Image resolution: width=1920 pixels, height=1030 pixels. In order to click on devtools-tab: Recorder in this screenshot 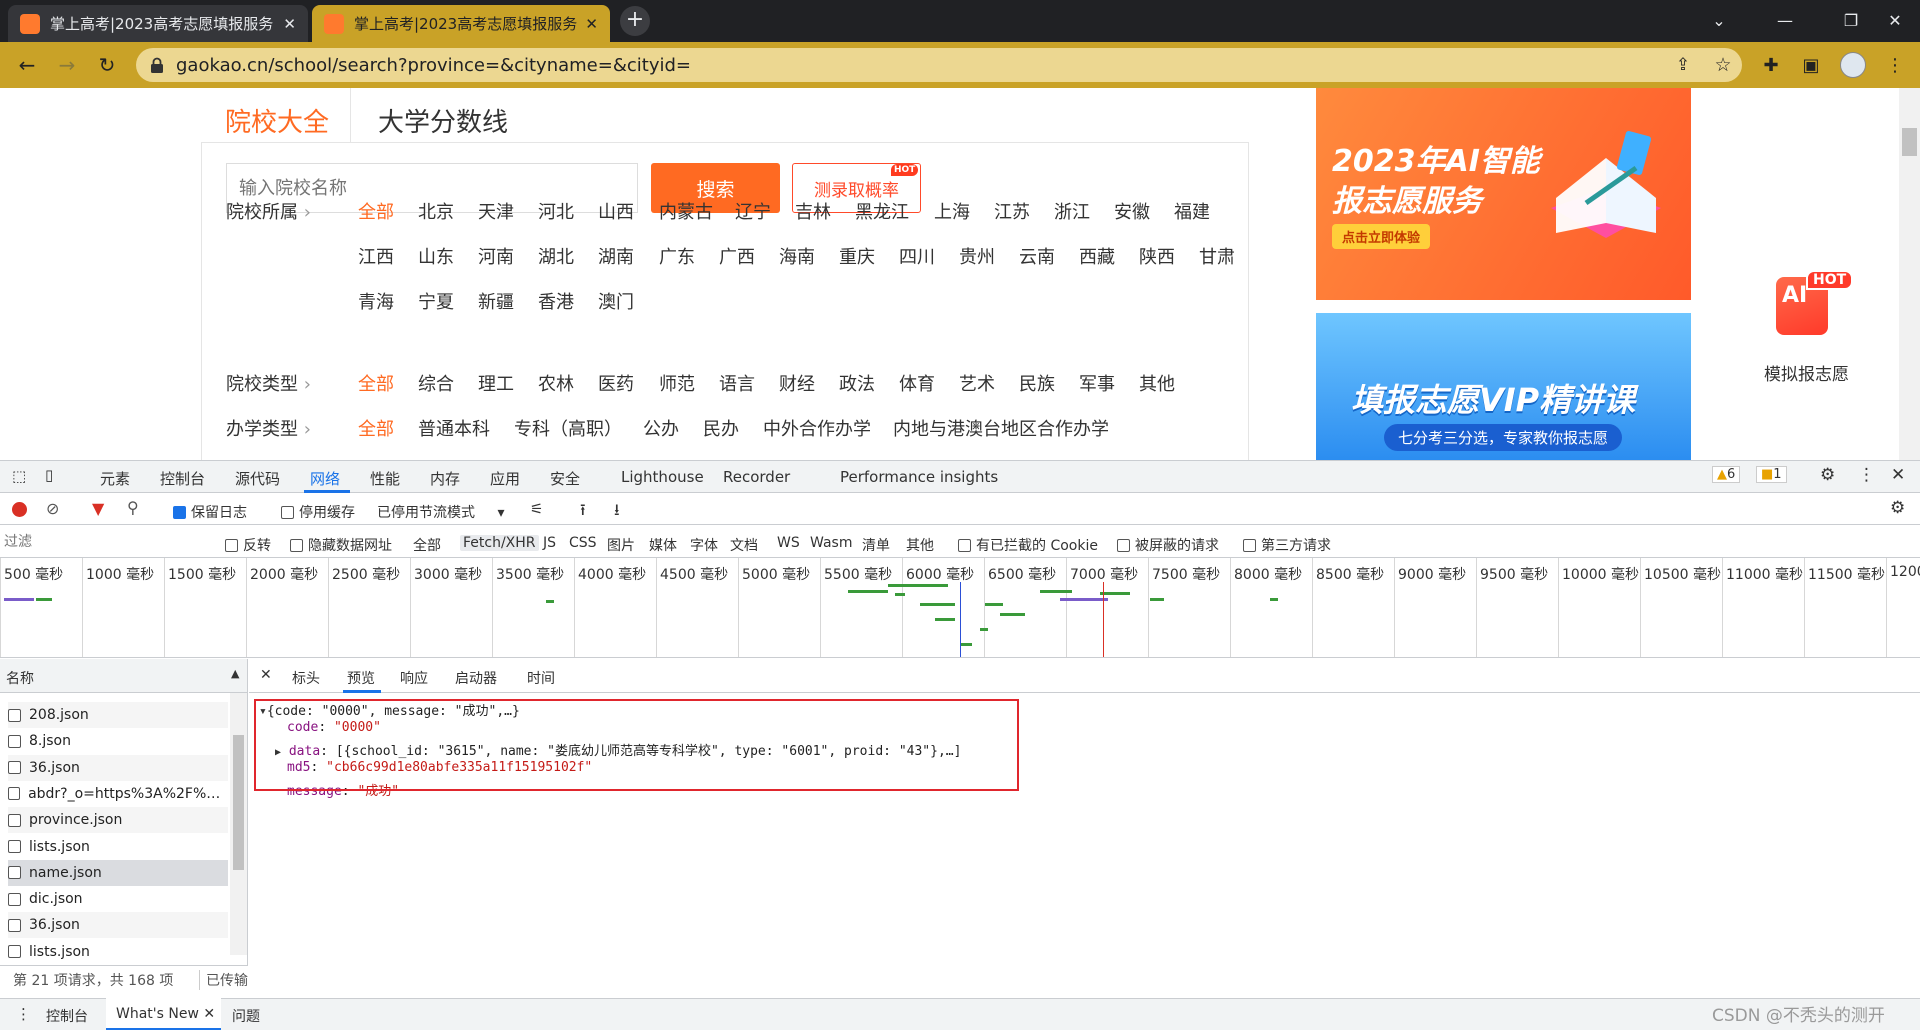, I will do `click(756, 477)`.